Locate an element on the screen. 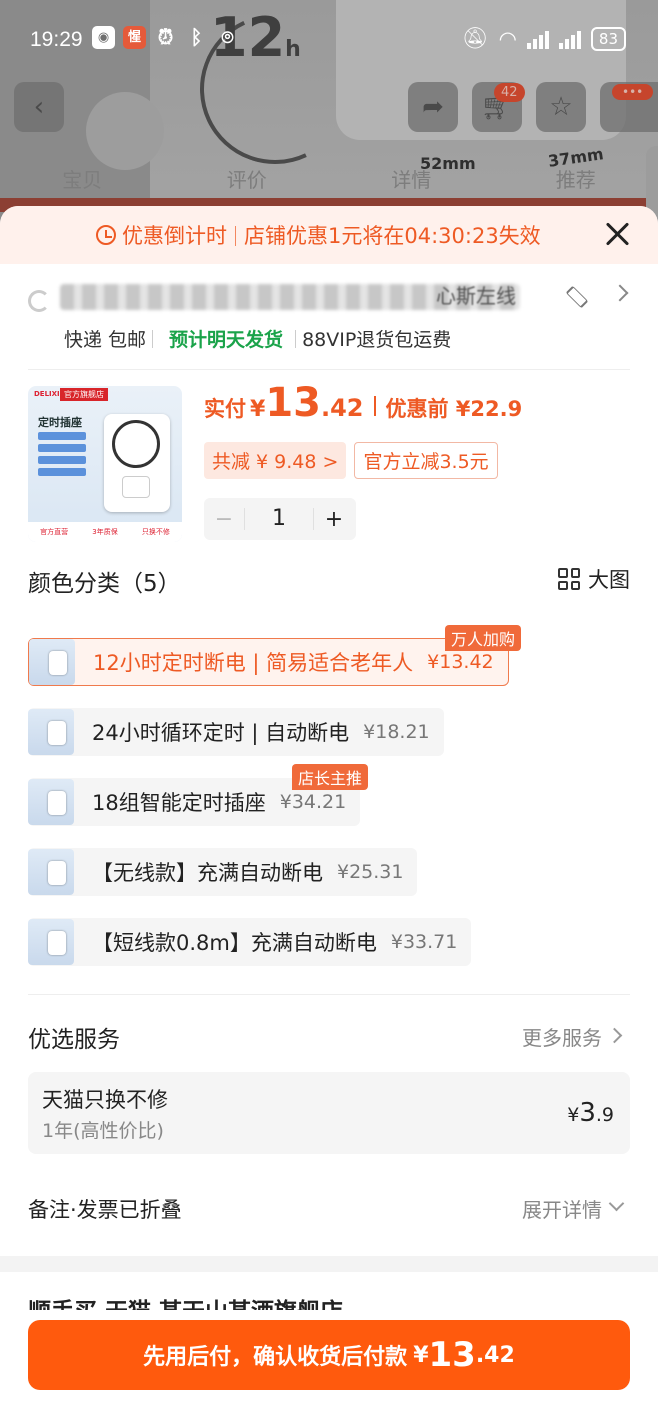 The width and height of the screenshot is (658, 1416). app-notification-icon: ◉ is located at coordinates (103, 37).